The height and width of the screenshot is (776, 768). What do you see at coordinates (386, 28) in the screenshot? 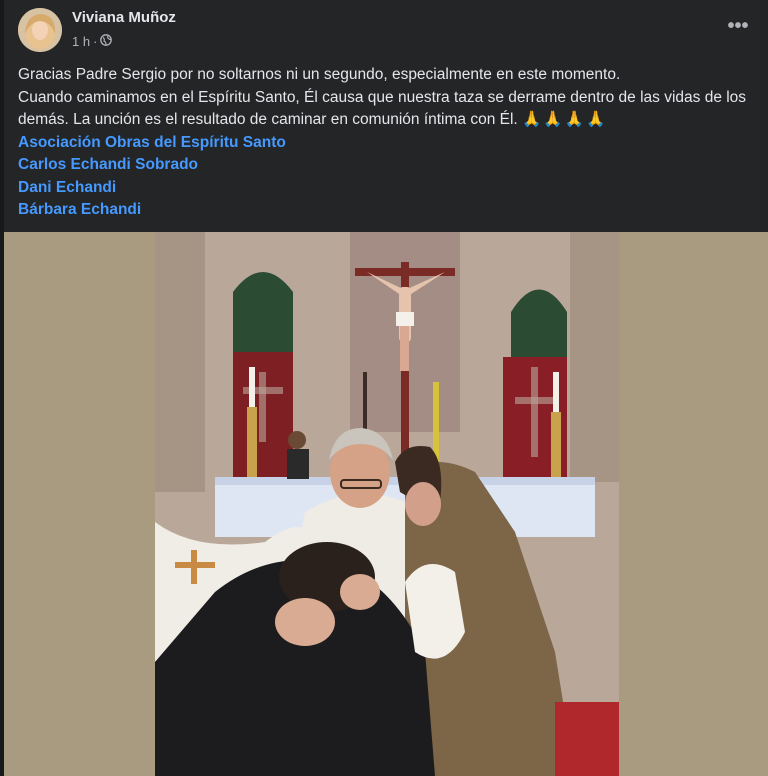
I see `post-header: Viviana Muñoz 1 h · •••` at bounding box center [386, 28].